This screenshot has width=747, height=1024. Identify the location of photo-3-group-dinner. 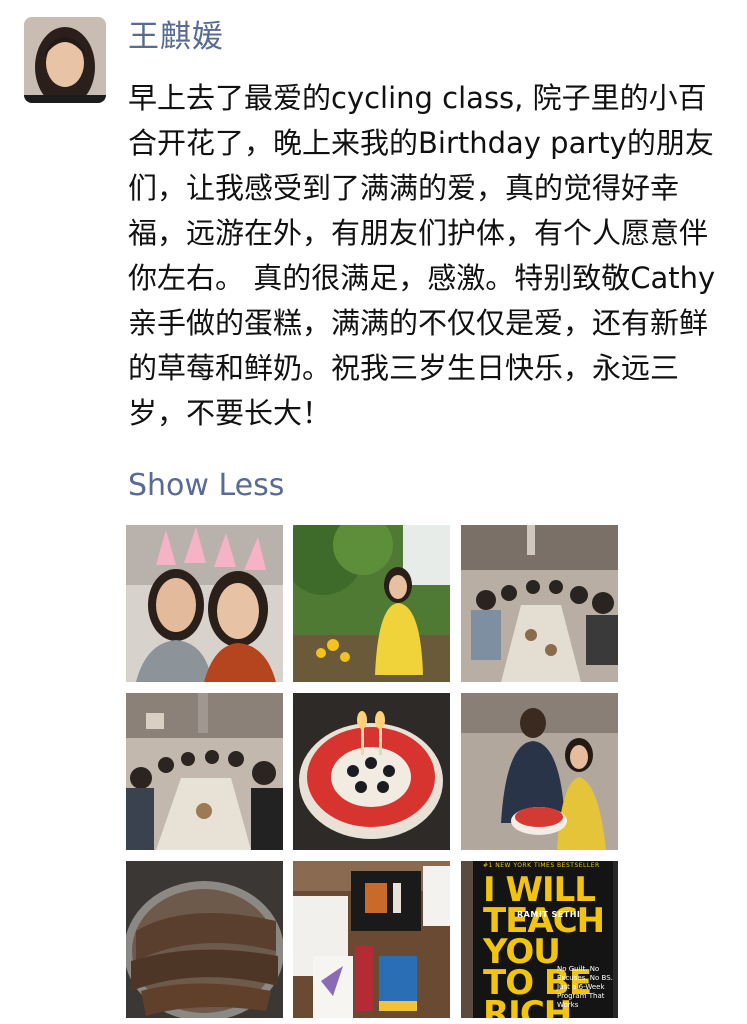
(539, 603).